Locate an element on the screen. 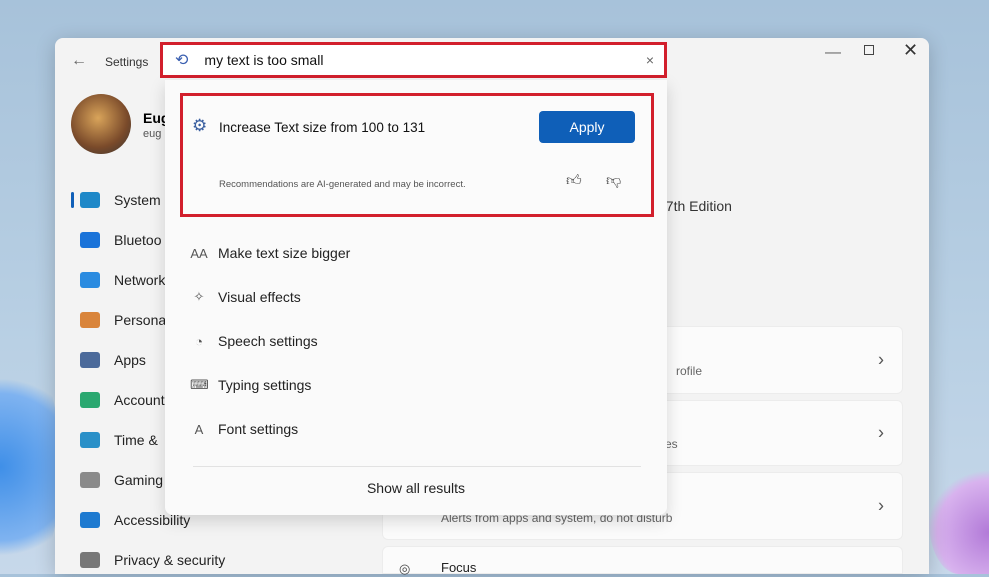  card-subtitle: rofile is located at coordinates (689, 371).